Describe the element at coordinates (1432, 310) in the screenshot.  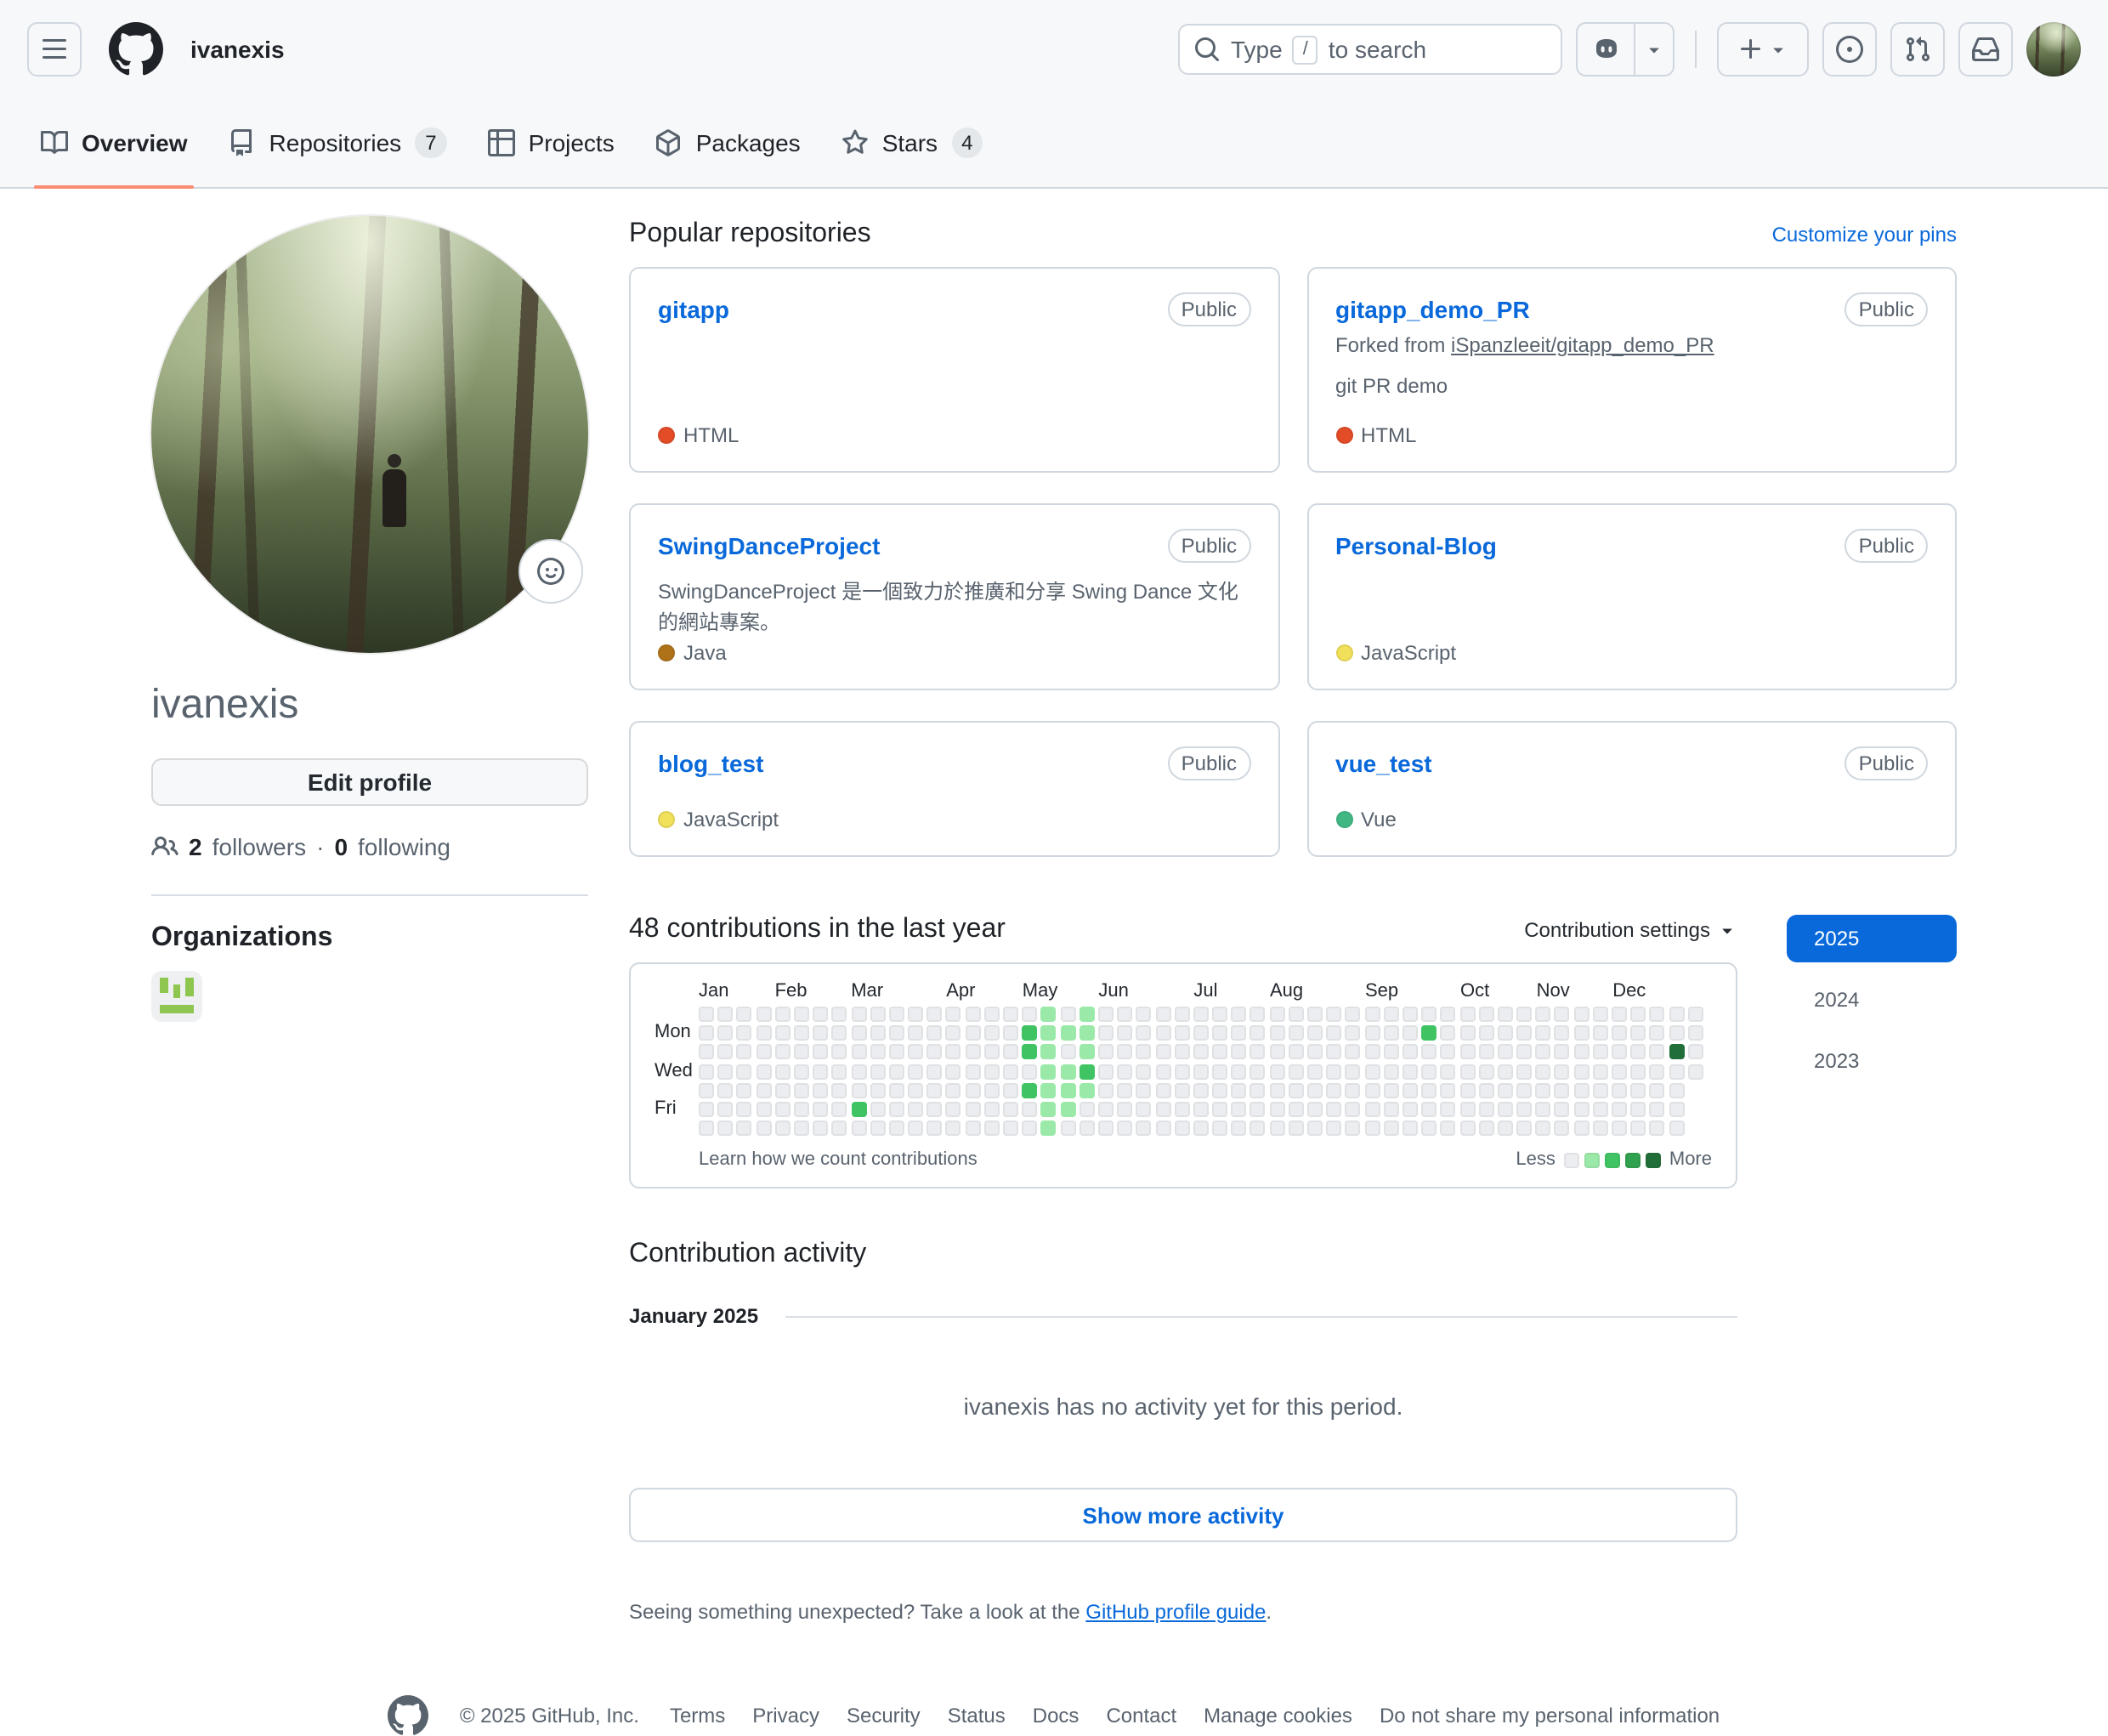
I see `repo-name-link: gitapp_demo_PR` at that location.